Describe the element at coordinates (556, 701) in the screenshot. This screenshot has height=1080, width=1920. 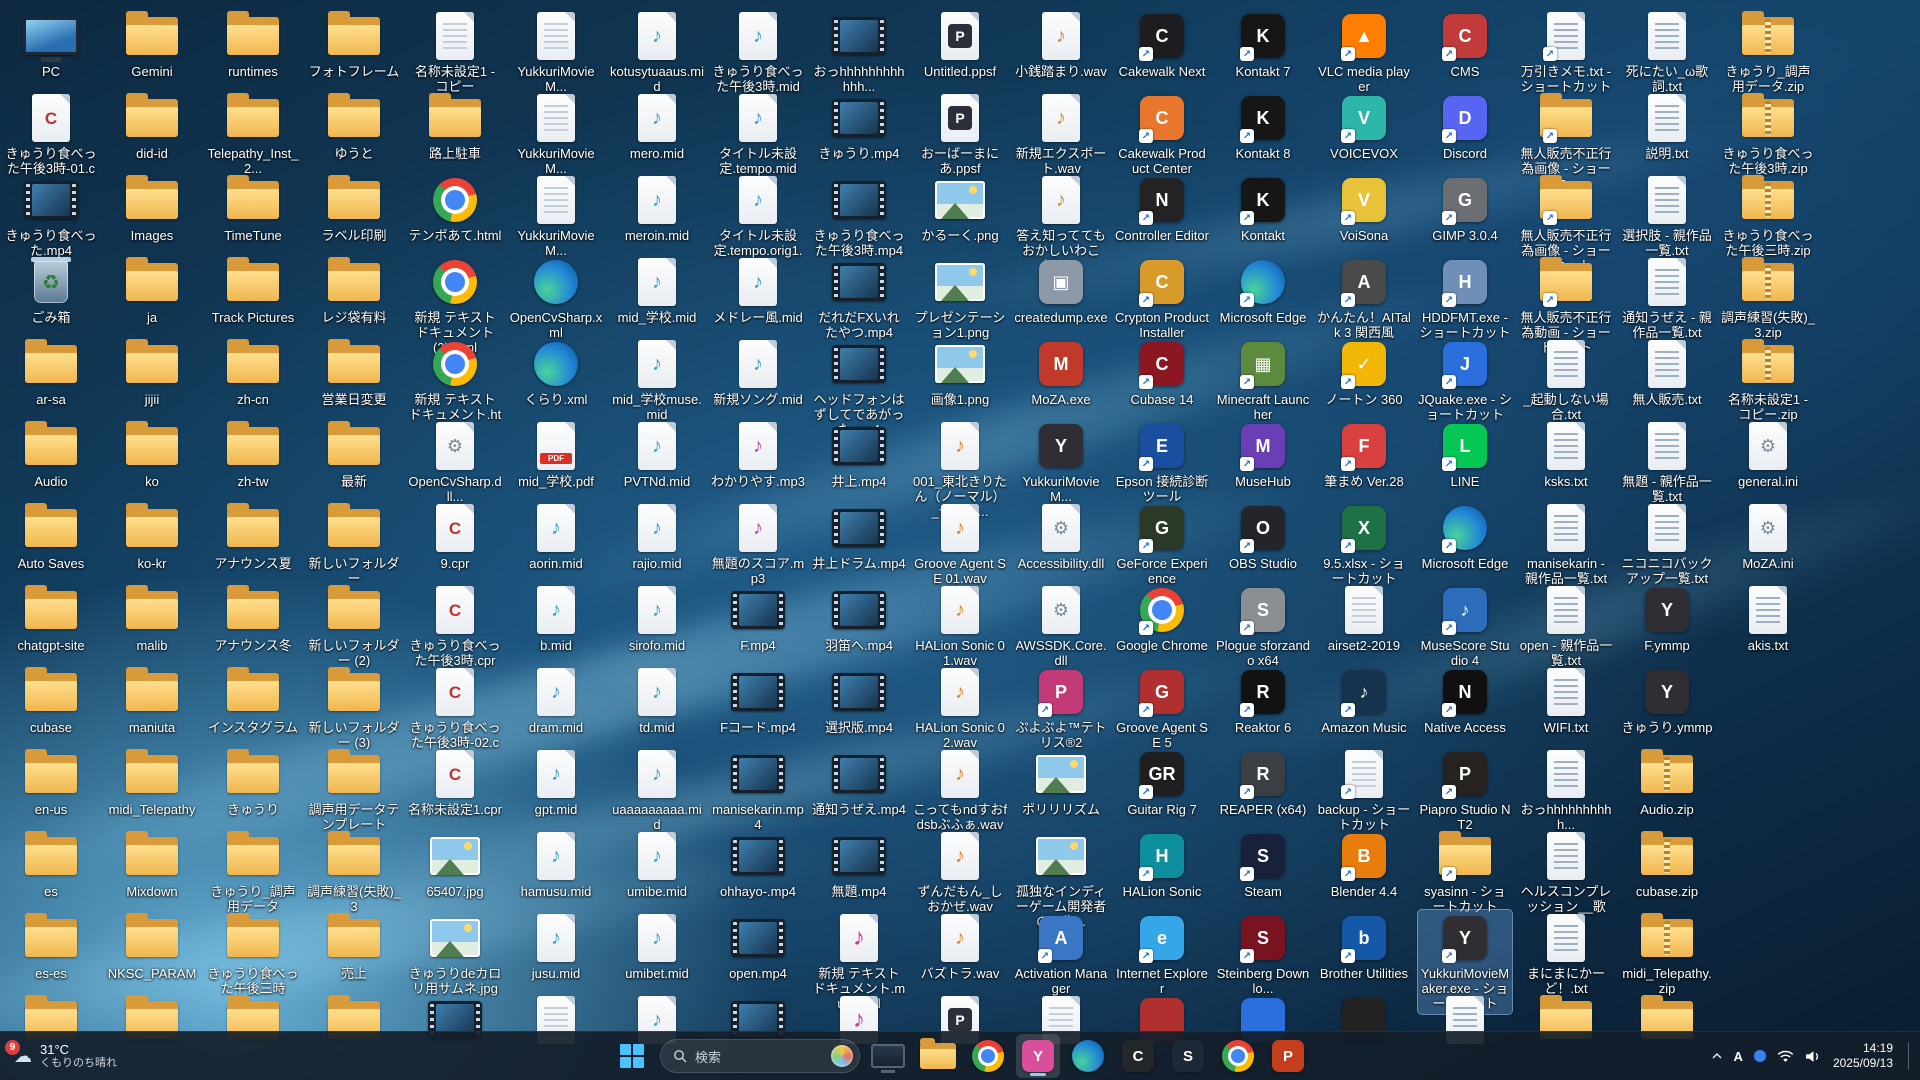
I see `desktop-icon-dram-mid: ♪ dram.mid` at that location.